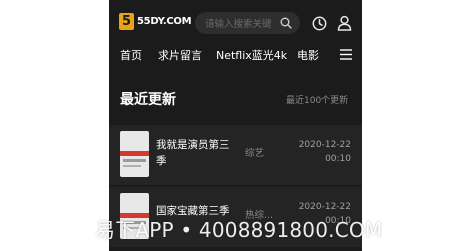 The width and height of the screenshot is (453, 251). Describe the element at coordinates (344, 23) in the screenshot. I see `user-icon` at that location.